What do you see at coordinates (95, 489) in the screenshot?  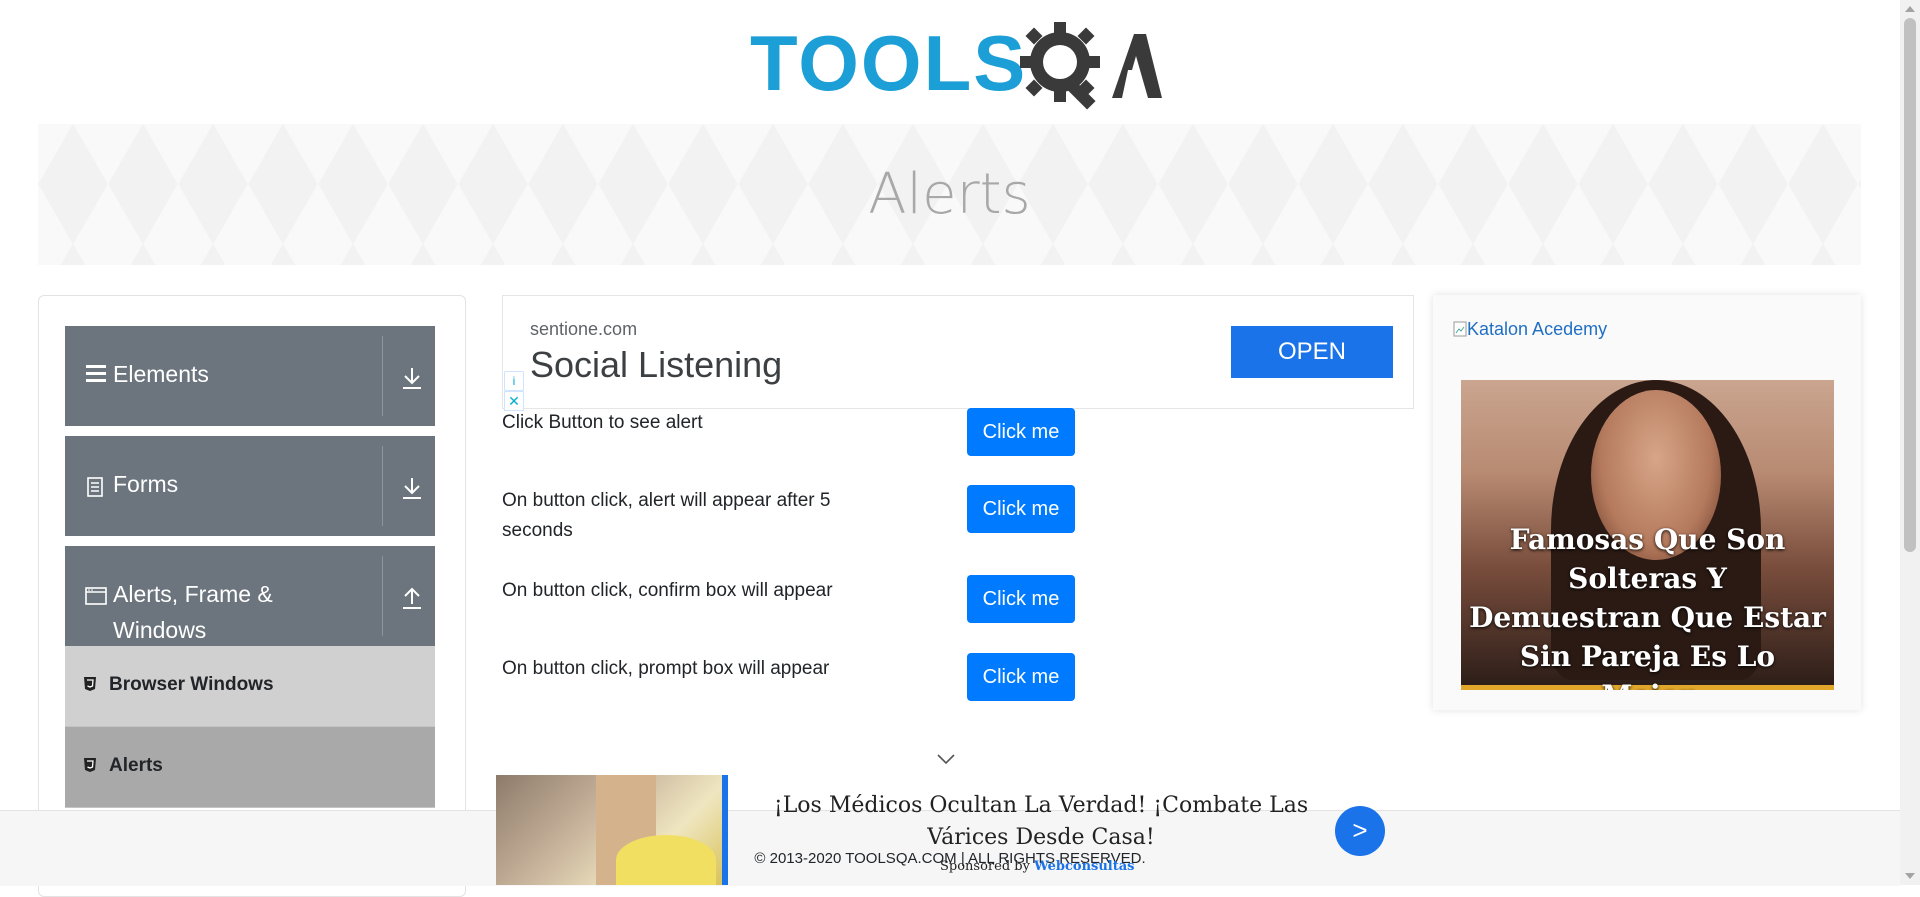 I see `form-icon` at bounding box center [95, 489].